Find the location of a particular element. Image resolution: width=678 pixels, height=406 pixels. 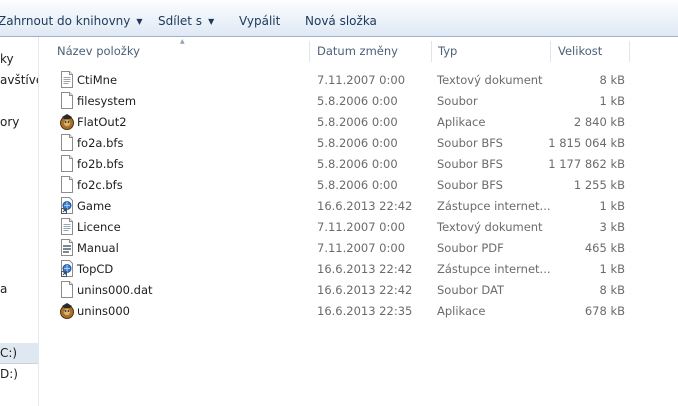

file-name: unins000.dat is located at coordinates (115, 290).